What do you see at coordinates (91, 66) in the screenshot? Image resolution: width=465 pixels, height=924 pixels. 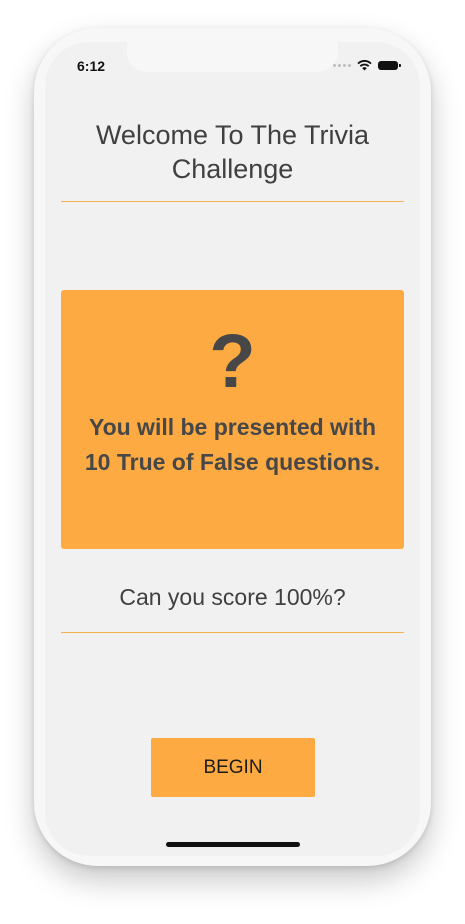 I see `status-time: 6:12` at bounding box center [91, 66].